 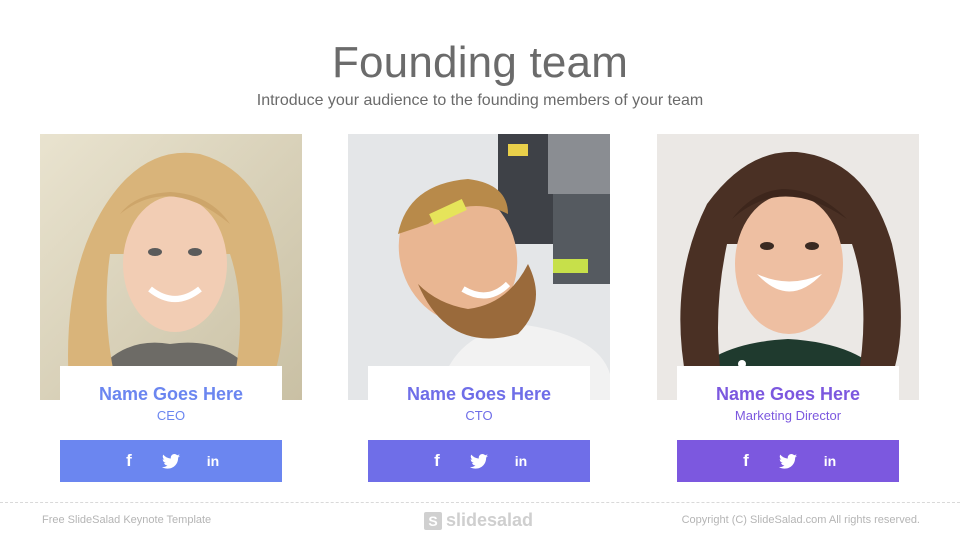 What do you see at coordinates (490, 520) in the screenshot?
I see `logo-text: slidesalad` at bounding box center [490, 520].